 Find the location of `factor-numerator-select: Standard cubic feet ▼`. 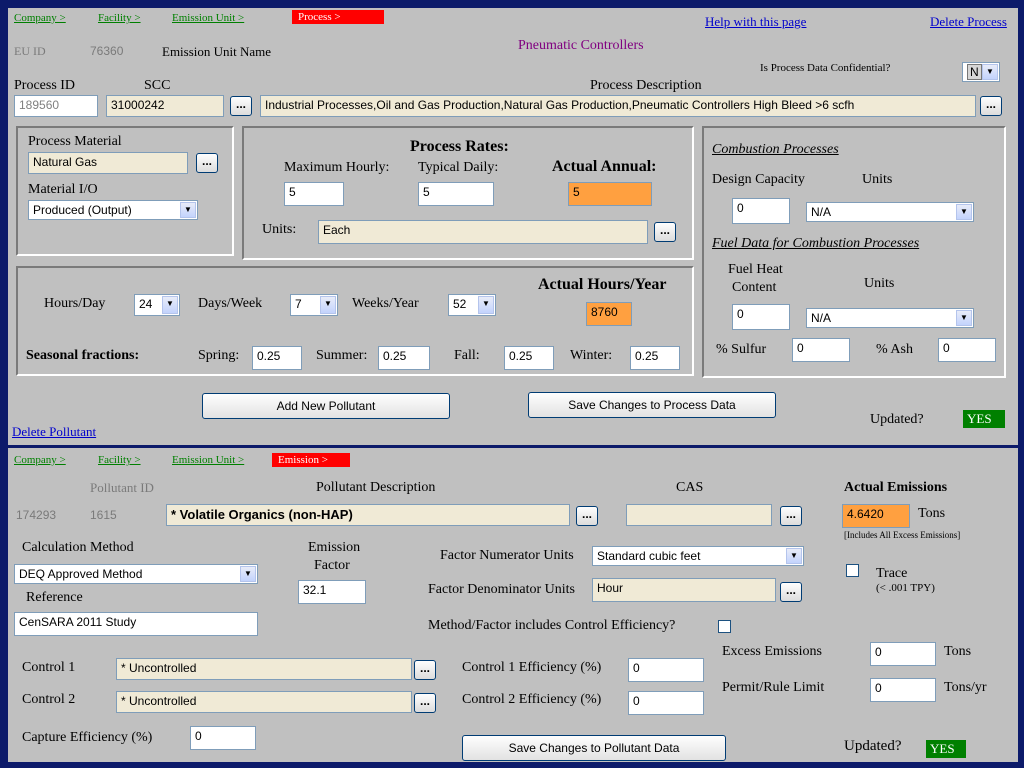

factor-numerator-select: Standard cubic feet ▼ is located at coordinates (698, 556).